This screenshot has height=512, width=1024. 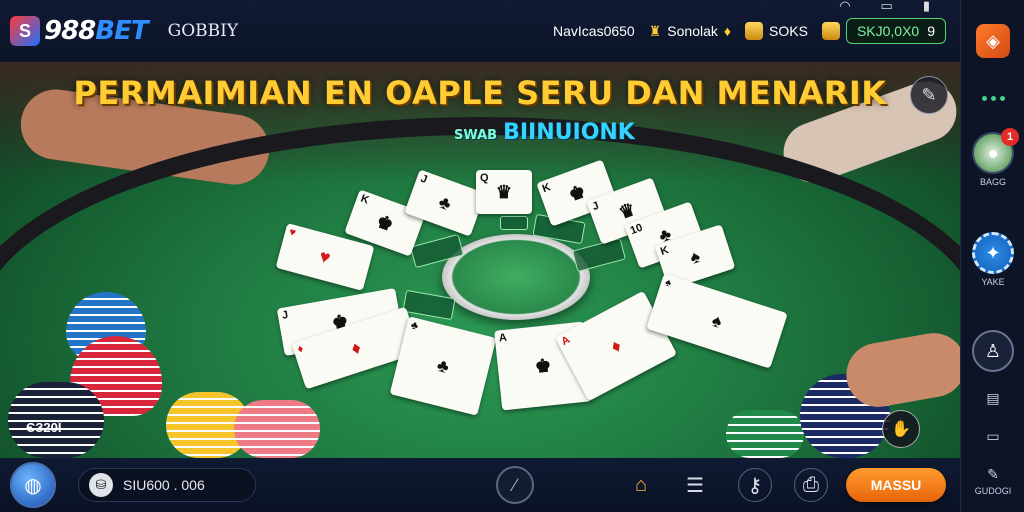 What do you see at coordinates (830, 31) in the screenshot?
I see `gold-bag-icon` at bounding box center [830, 31].